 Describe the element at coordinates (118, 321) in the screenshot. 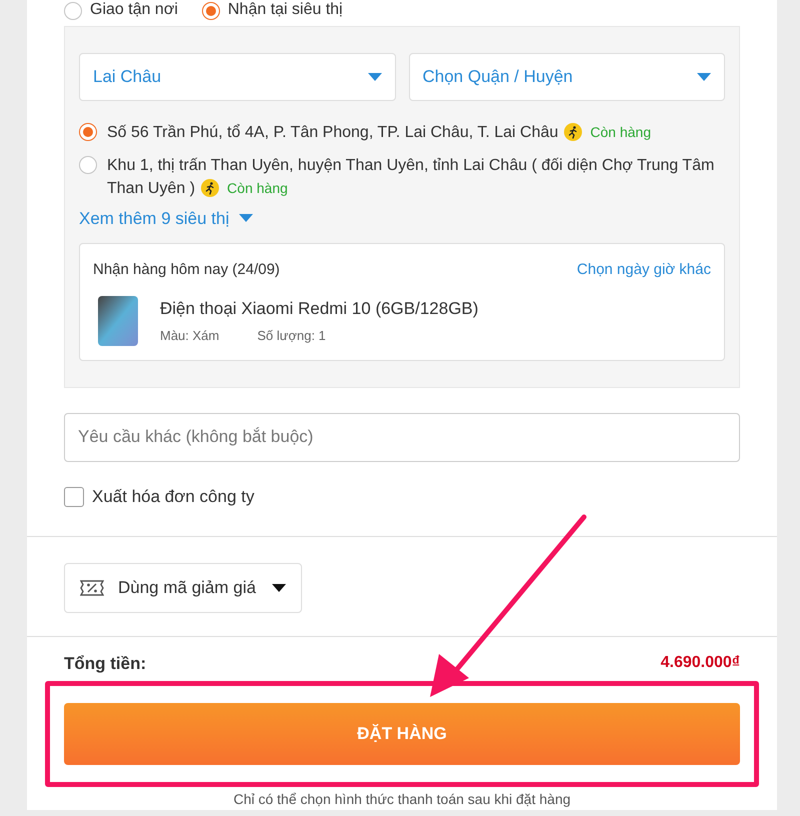

I see `phone-image` at that location.